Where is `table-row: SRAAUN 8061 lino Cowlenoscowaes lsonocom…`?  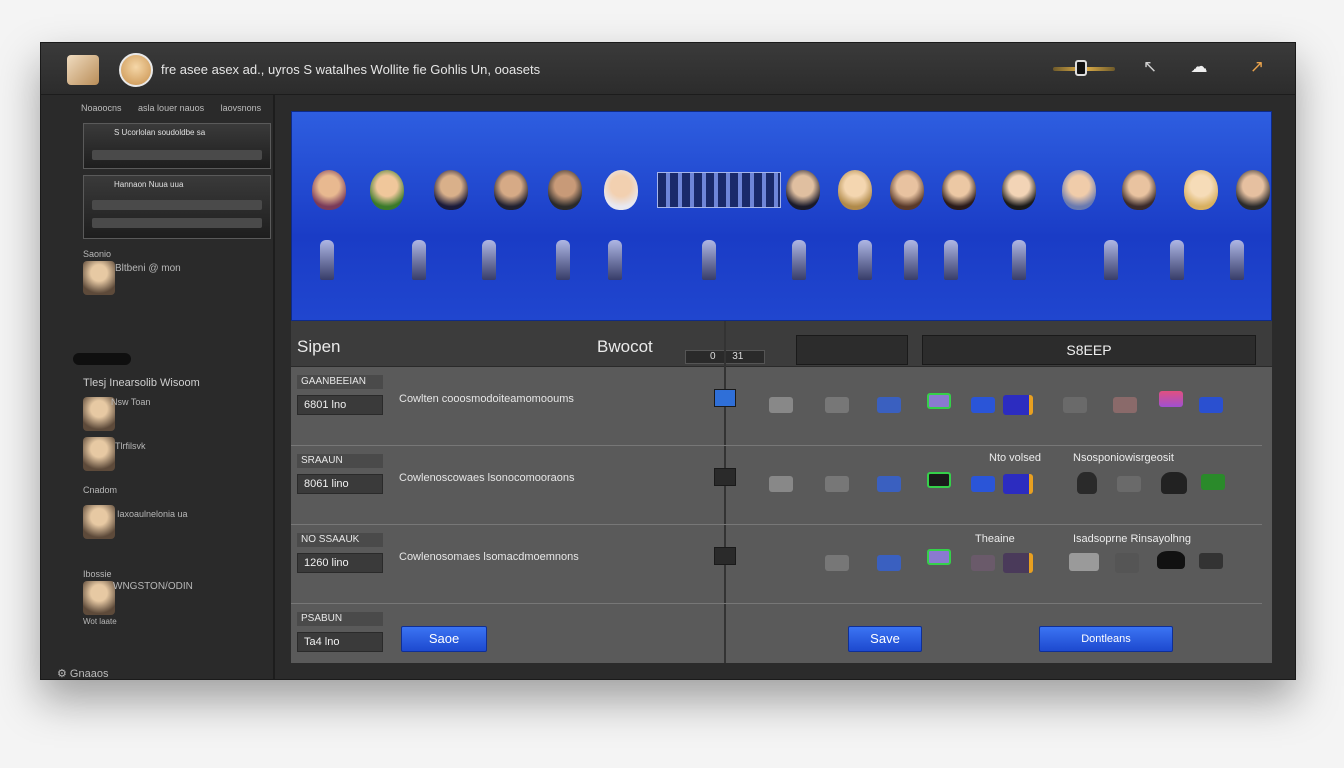
table-row: SRAAUN 8061 lino Cowlenoscowaes lsonocom… is located at coordinates (776, 485).